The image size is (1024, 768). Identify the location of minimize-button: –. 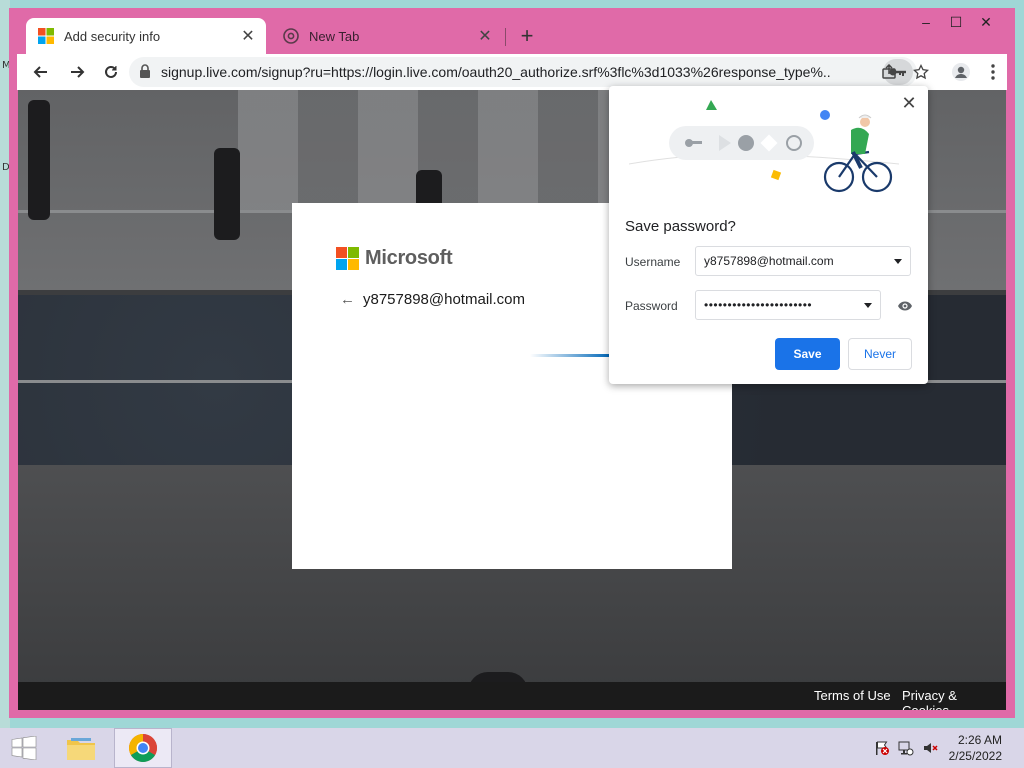
(926, 22).